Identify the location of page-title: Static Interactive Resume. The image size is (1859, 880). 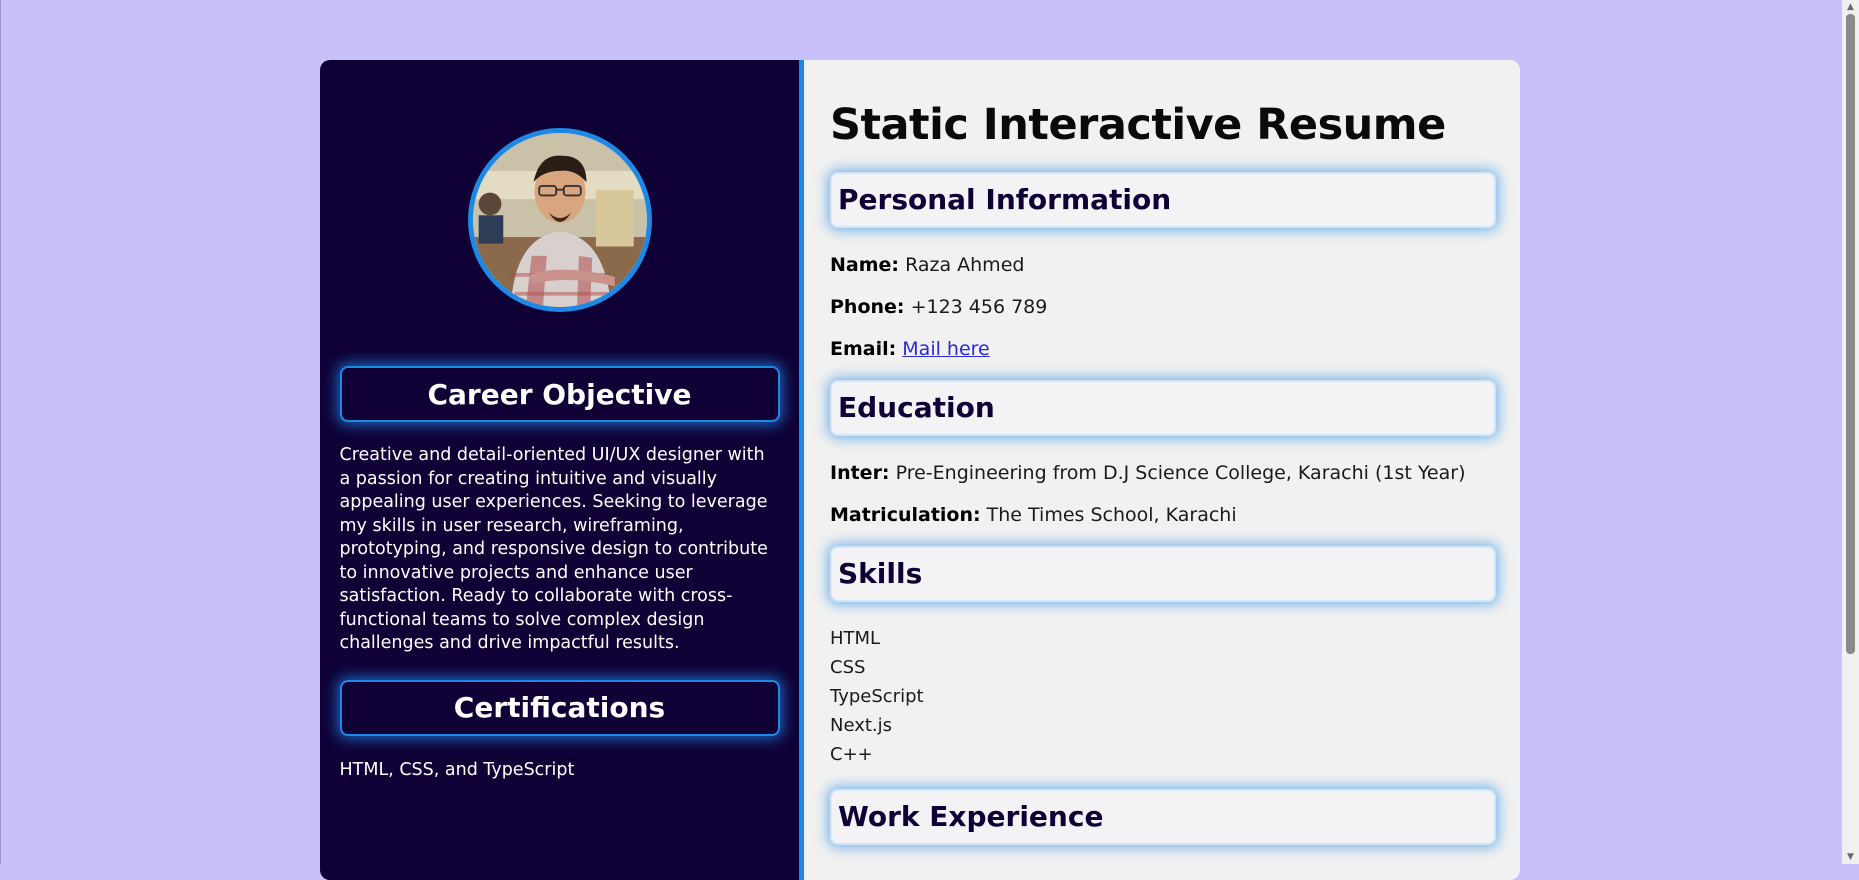
(1138, 125).